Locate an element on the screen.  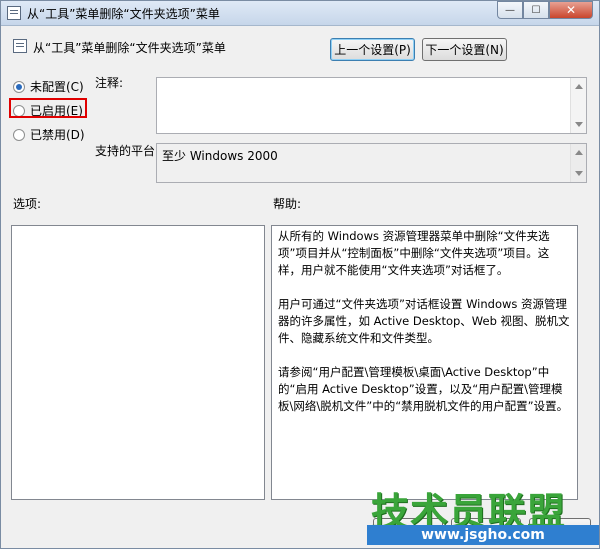
caption-buttons: — ☐ ✕ is located at coordinates (545, 10).